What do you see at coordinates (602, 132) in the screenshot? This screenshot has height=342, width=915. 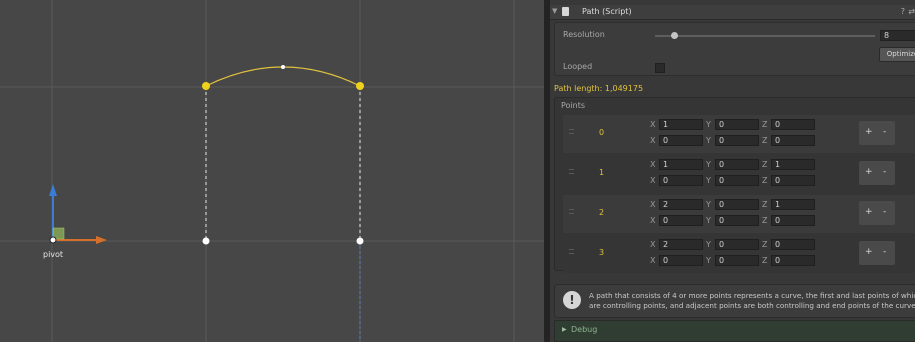 I see `point-index: 0` at bounding box center [602, 132].